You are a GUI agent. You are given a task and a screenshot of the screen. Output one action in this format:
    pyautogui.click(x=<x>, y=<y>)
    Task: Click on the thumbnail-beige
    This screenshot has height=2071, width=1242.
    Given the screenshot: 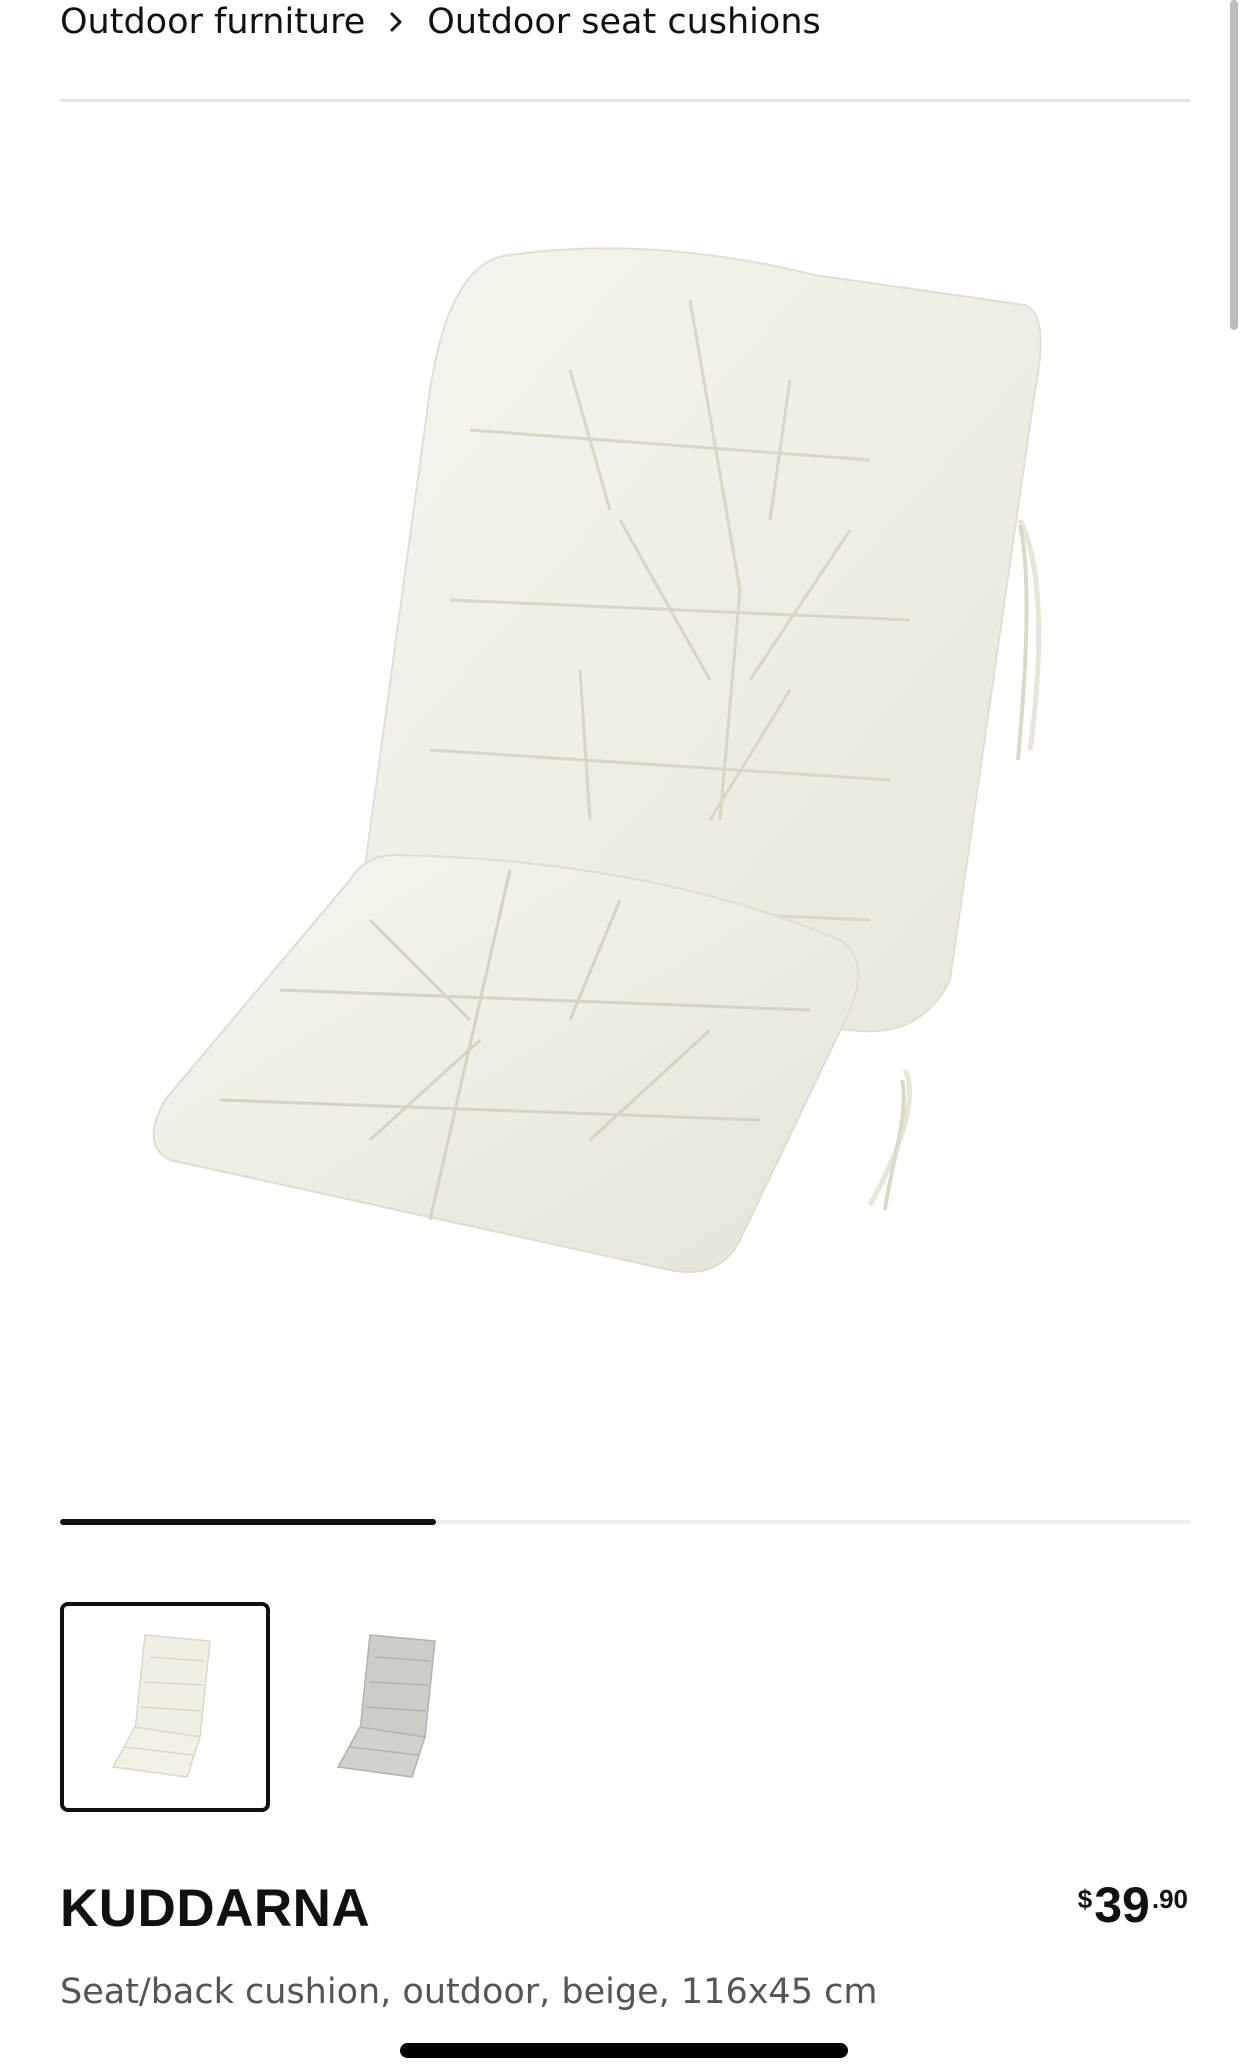 What is the action you would take?
    pyautogui.click(x=165, y=1707)
    